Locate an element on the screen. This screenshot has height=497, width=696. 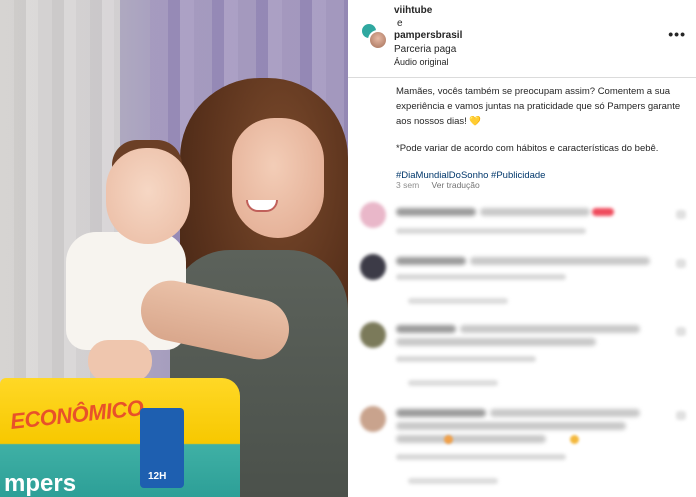
pack-badge: 12H is located at coordinates (162, 448).